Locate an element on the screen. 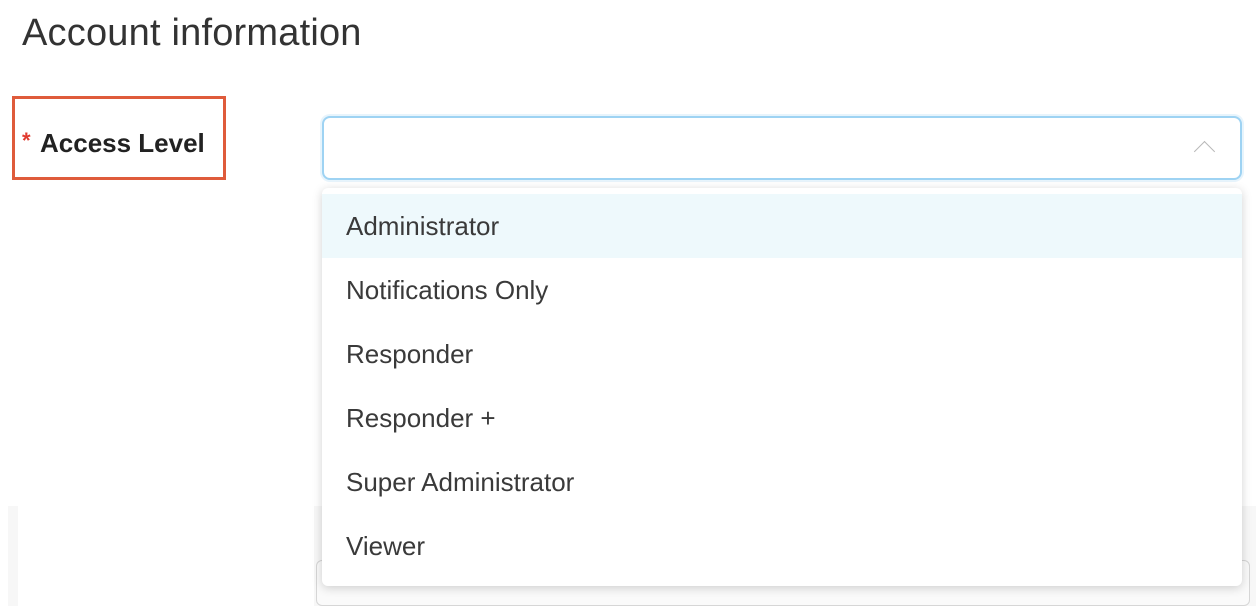 Image resolution: width=1256 pixels, height=606 pixels. option-responder-plus: Responder + is located at coordinates (782, 418).